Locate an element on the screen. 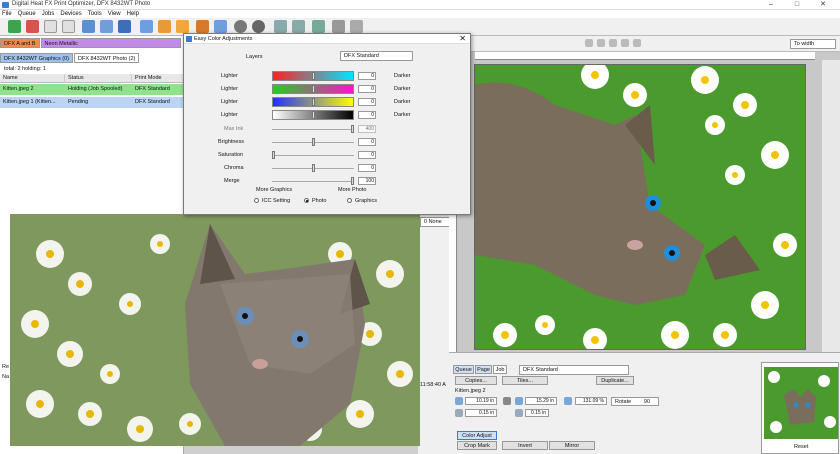 This screenshot has height=454, width=840. add-file-icon is located at coordinates (14, 26).